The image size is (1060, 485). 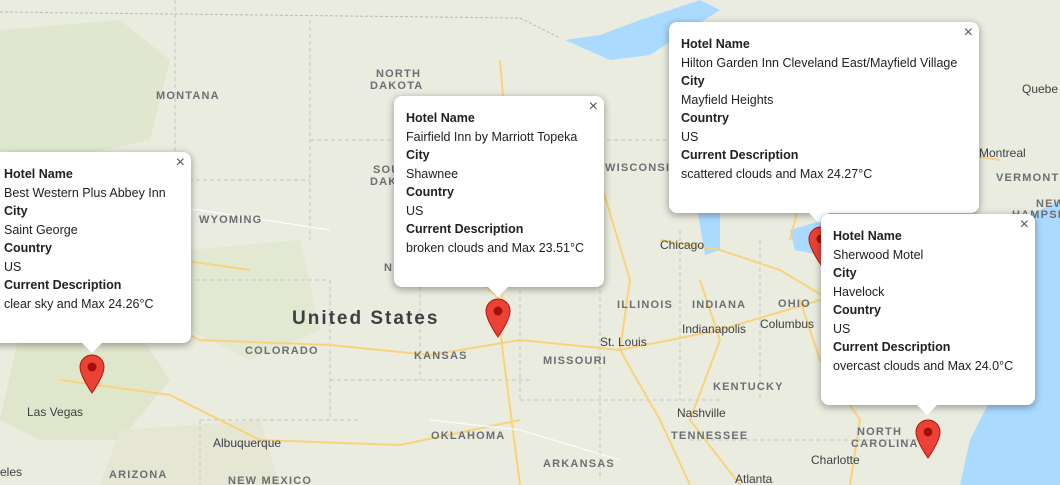 What do you see at coordinates (138, 475) in the screenshot?
I see `state-label-arizona: ARIZONA` at bounding box center [138, 475].